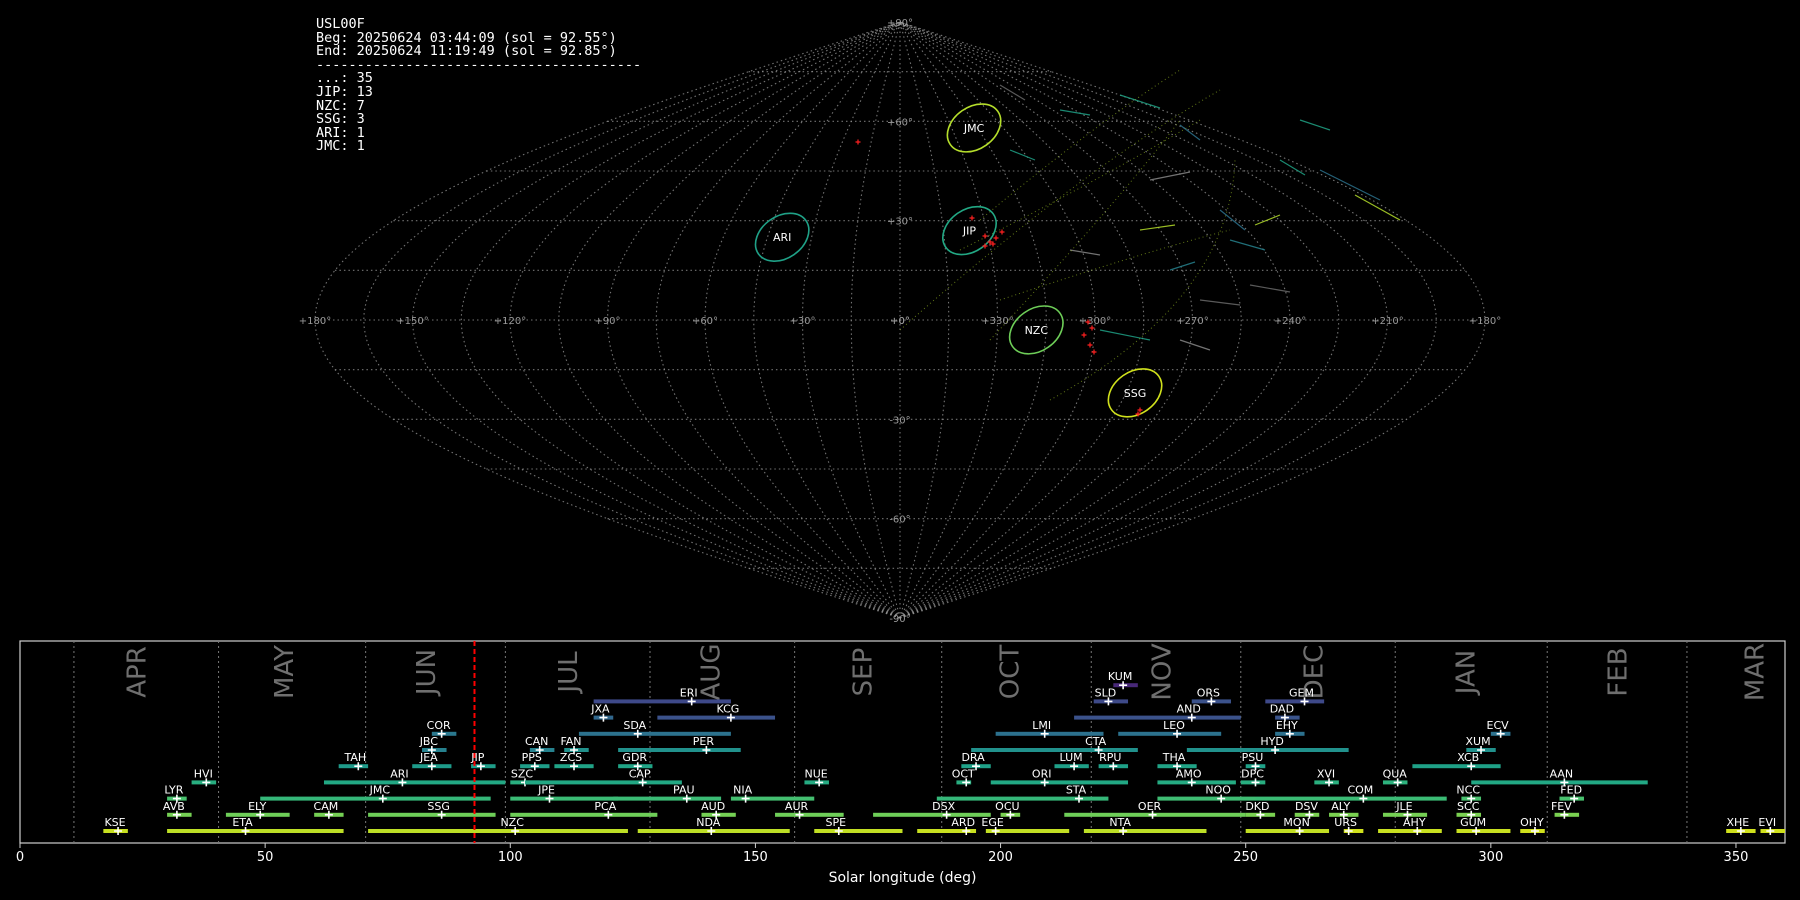 This screenshot has height=900, width=1800. I want to click on shower-label: ARD, so click(963, 822).